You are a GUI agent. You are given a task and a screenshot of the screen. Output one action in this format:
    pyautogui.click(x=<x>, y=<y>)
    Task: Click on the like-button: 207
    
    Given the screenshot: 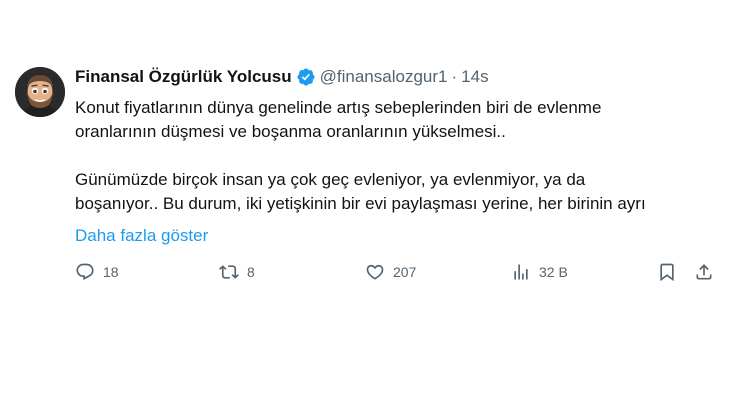 What is the action you would take?
    pyautogui.click(x=390, y=272)
    